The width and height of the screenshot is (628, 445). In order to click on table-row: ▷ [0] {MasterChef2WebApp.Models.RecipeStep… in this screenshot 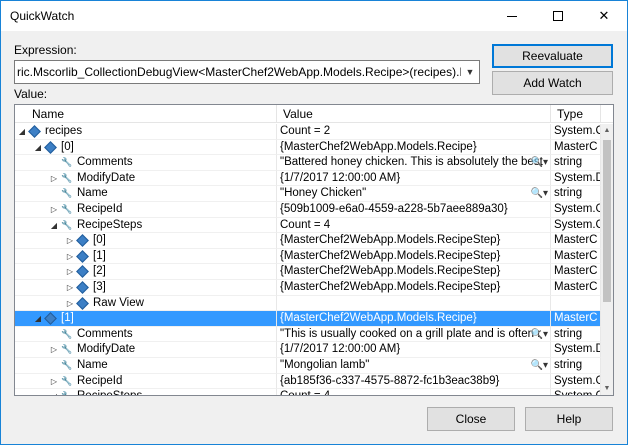, I will do `click(308, 241)`.